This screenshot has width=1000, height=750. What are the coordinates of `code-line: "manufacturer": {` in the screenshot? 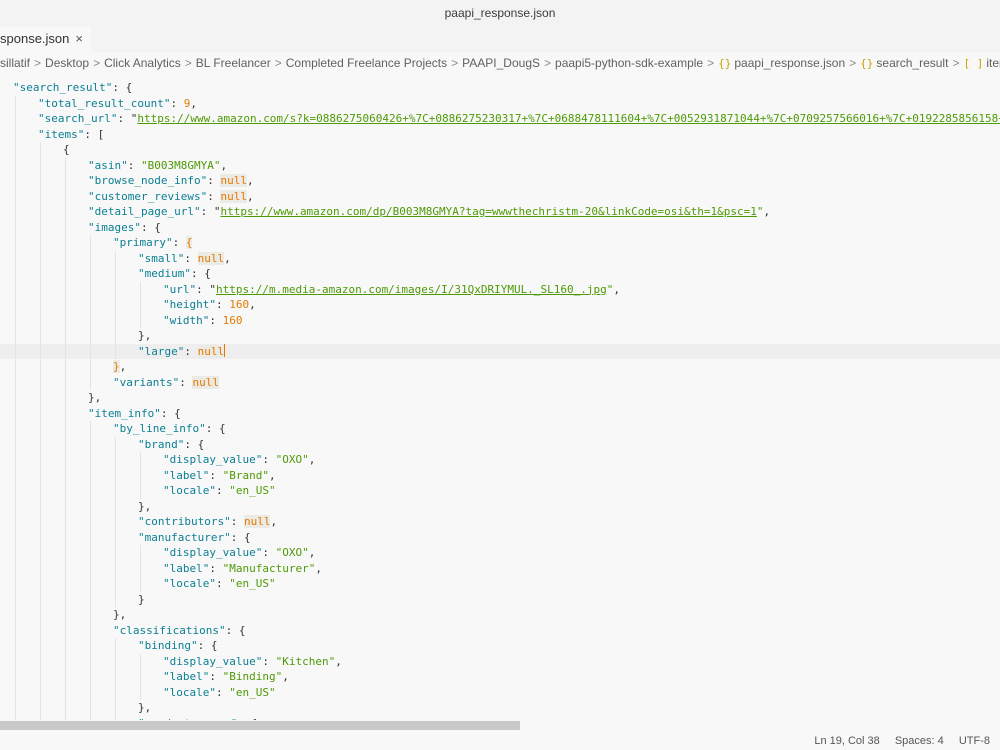 It's located at (500, 537).